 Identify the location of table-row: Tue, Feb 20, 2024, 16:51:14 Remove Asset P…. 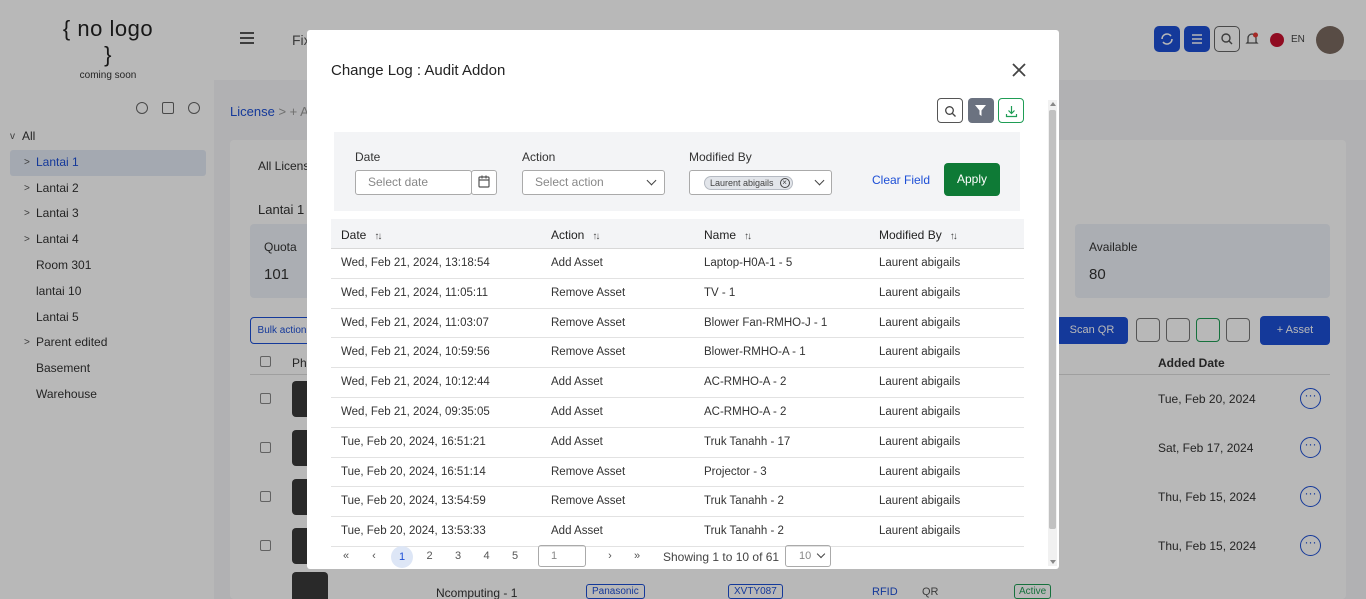
(677, 473).